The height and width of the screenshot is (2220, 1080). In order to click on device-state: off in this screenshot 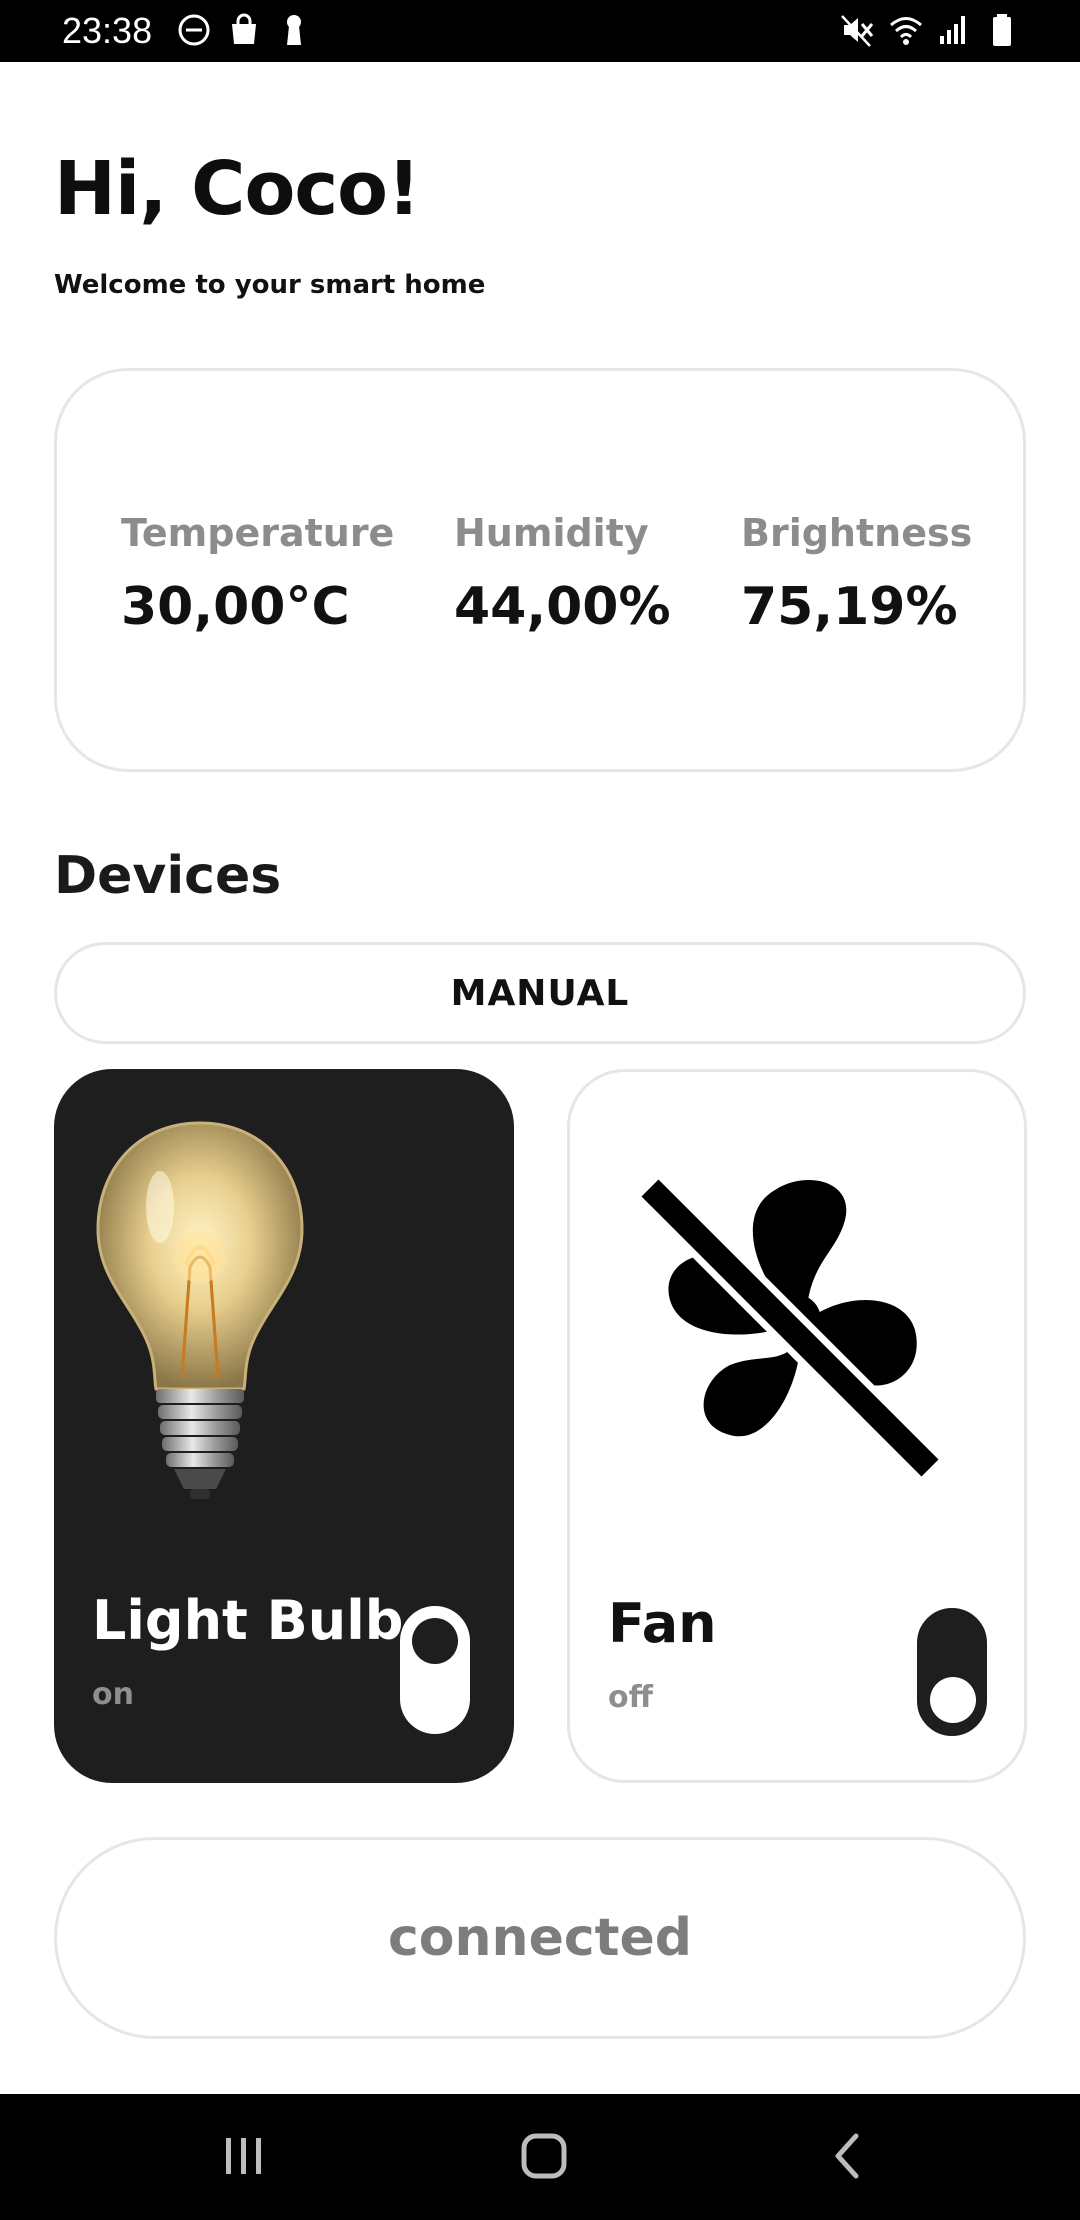, I will do `click(630, 1697)`.